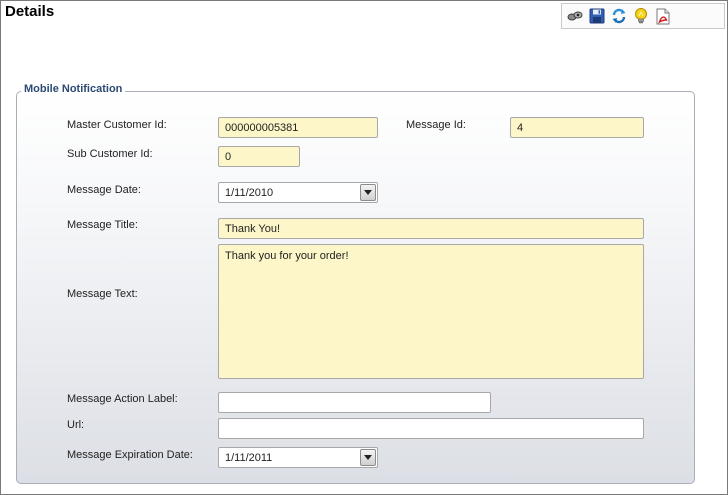 This screenshot has height=495, width=728. I want to click on message-title-input, so click(431, 228).